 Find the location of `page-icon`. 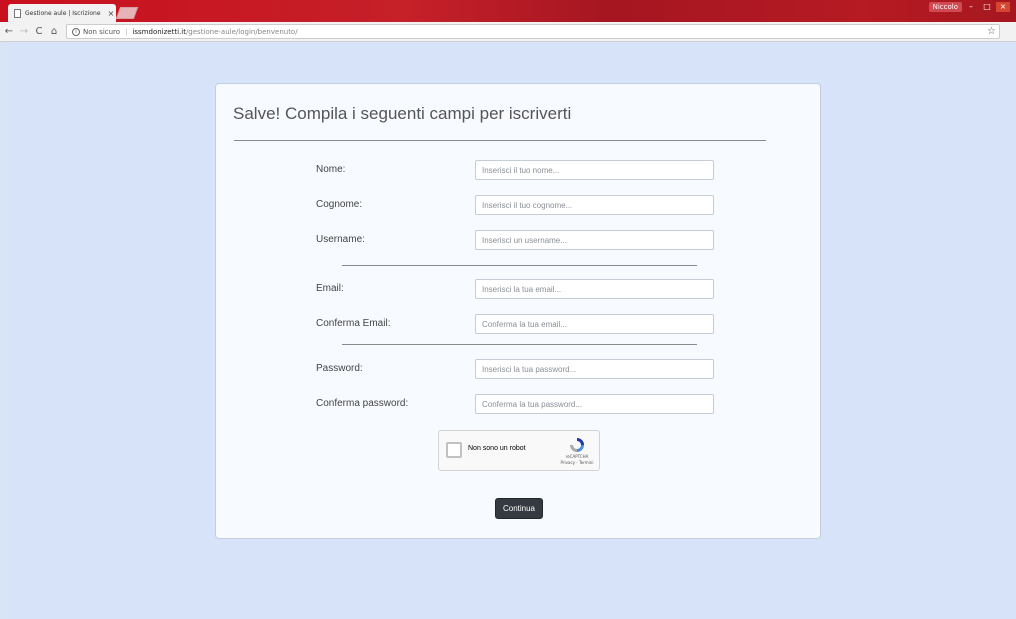

page-icon is located at coordinates (17, 13).